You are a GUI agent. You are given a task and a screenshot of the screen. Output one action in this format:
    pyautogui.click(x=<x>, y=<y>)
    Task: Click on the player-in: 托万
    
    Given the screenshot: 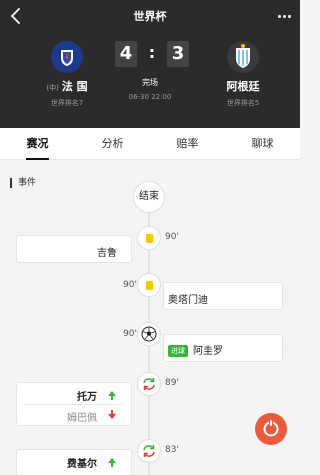 What is the action you would take?
    pyautogui.click(x=87, y=397)
    